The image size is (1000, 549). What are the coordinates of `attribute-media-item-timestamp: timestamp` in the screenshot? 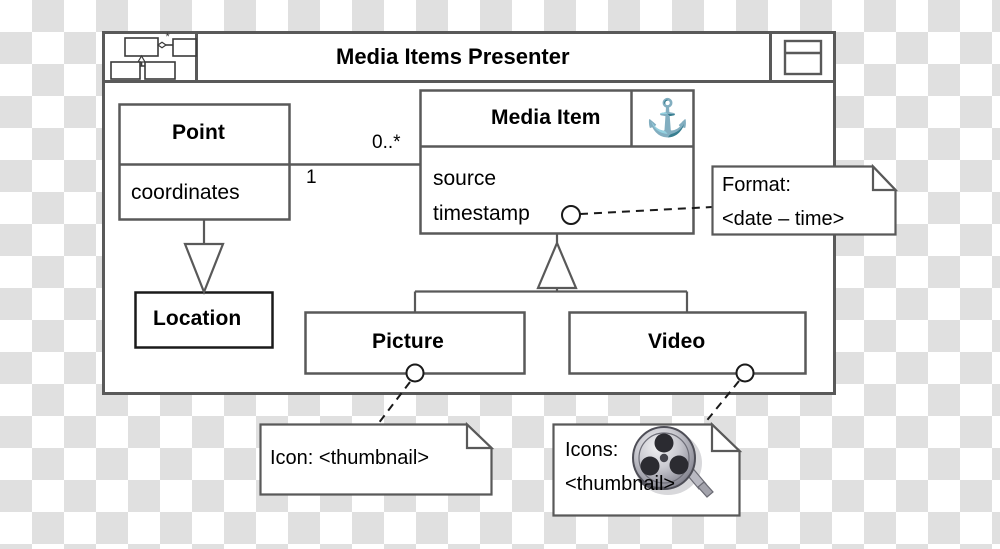 It's located at (481, 213).